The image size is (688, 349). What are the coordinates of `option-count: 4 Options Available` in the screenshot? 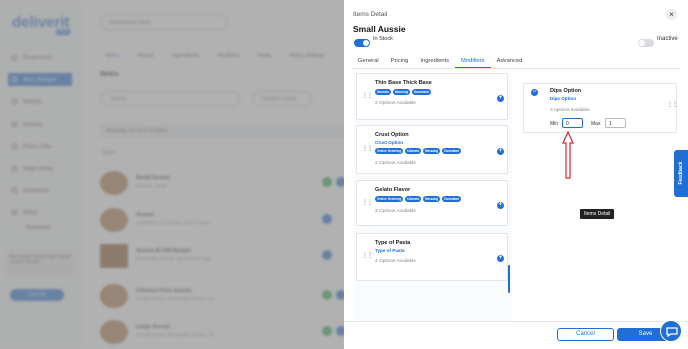 It's located at (395, 261).